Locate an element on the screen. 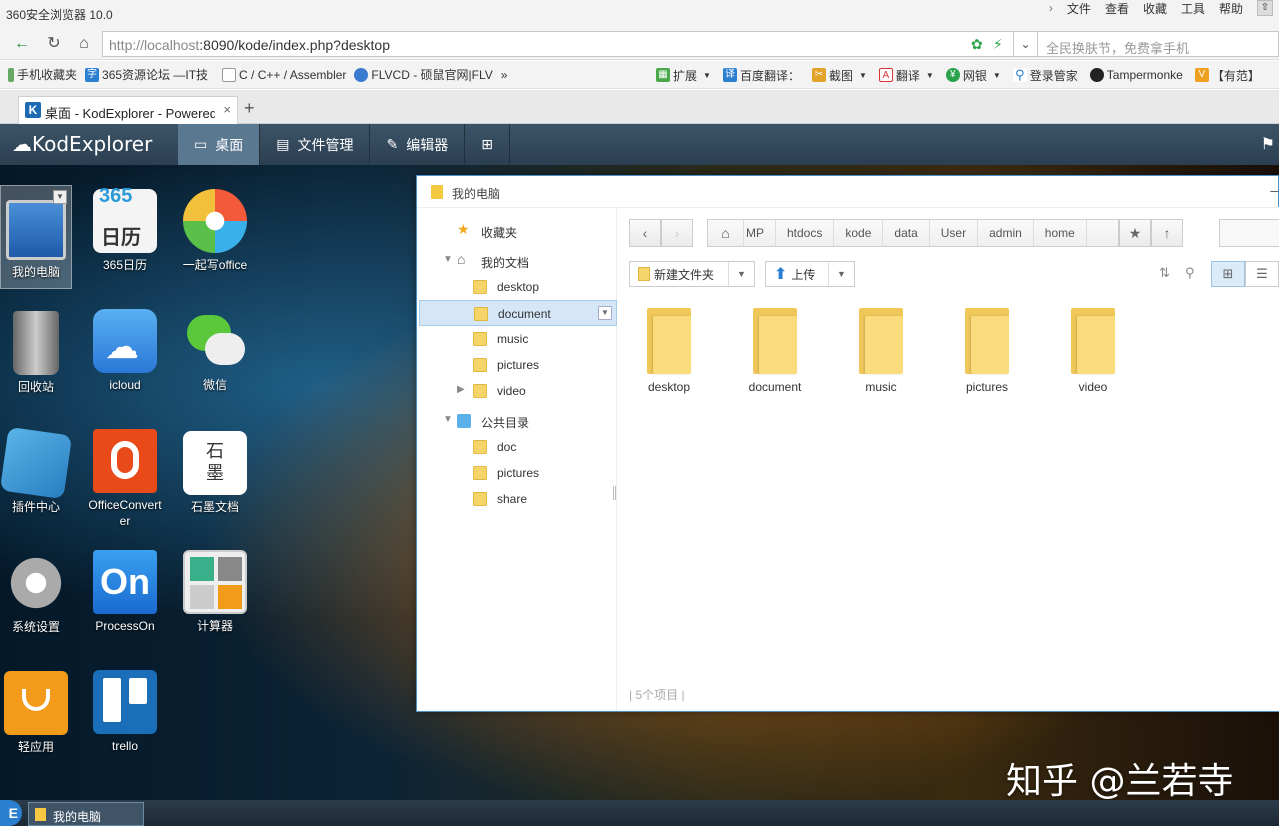 The image size is (1279, 826). minimize-icon: – is located at coordinates (1274, 190).